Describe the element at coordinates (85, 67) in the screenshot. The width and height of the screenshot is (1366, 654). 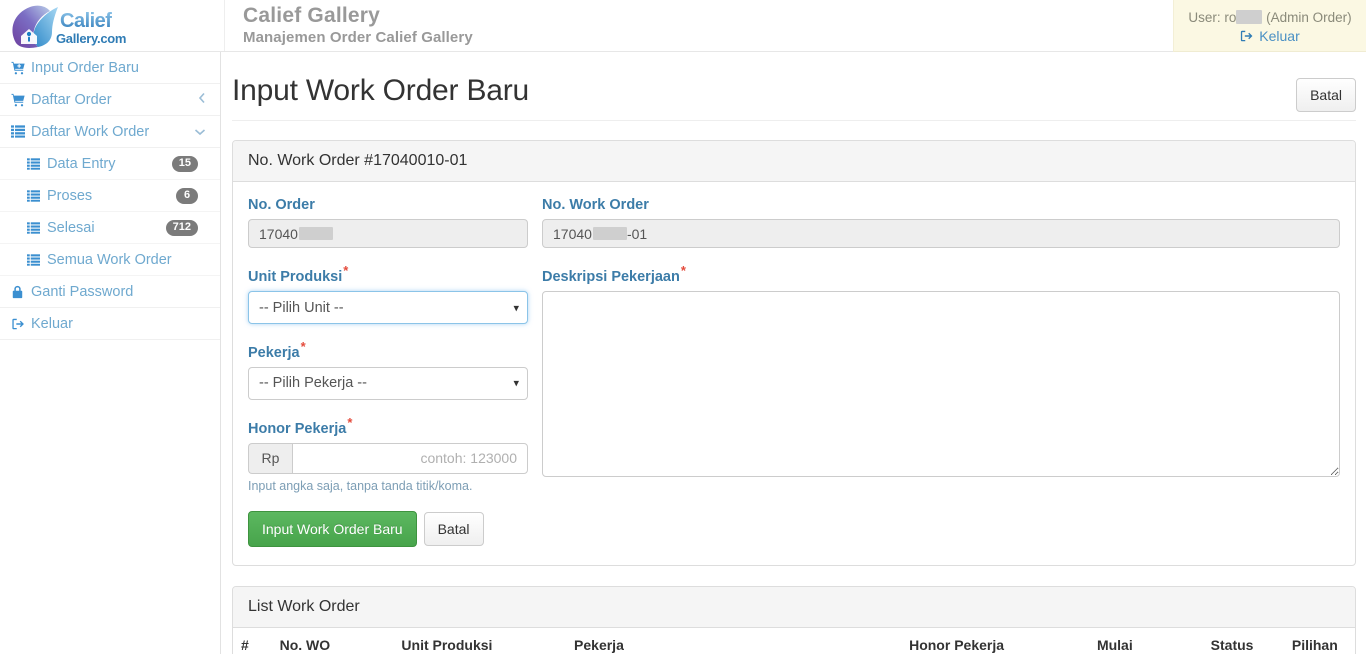
I see `sidebar-item-label: Input Order Baru` at that location.